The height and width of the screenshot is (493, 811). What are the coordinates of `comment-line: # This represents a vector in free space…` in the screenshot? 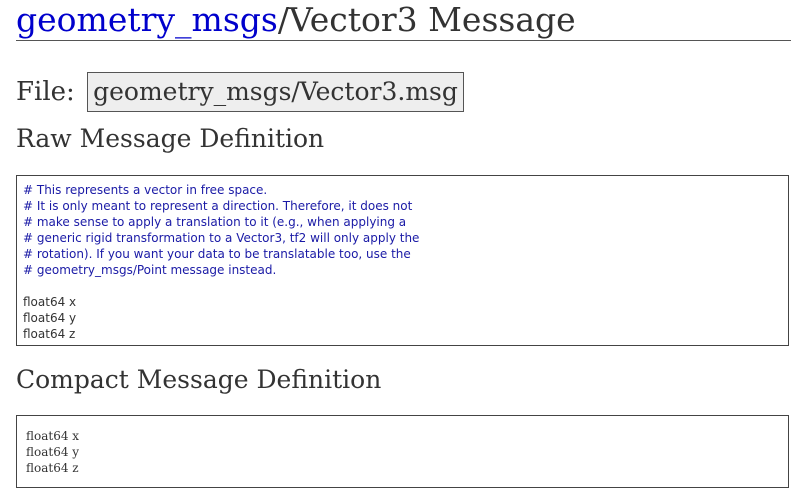 It's located at (145, 190).